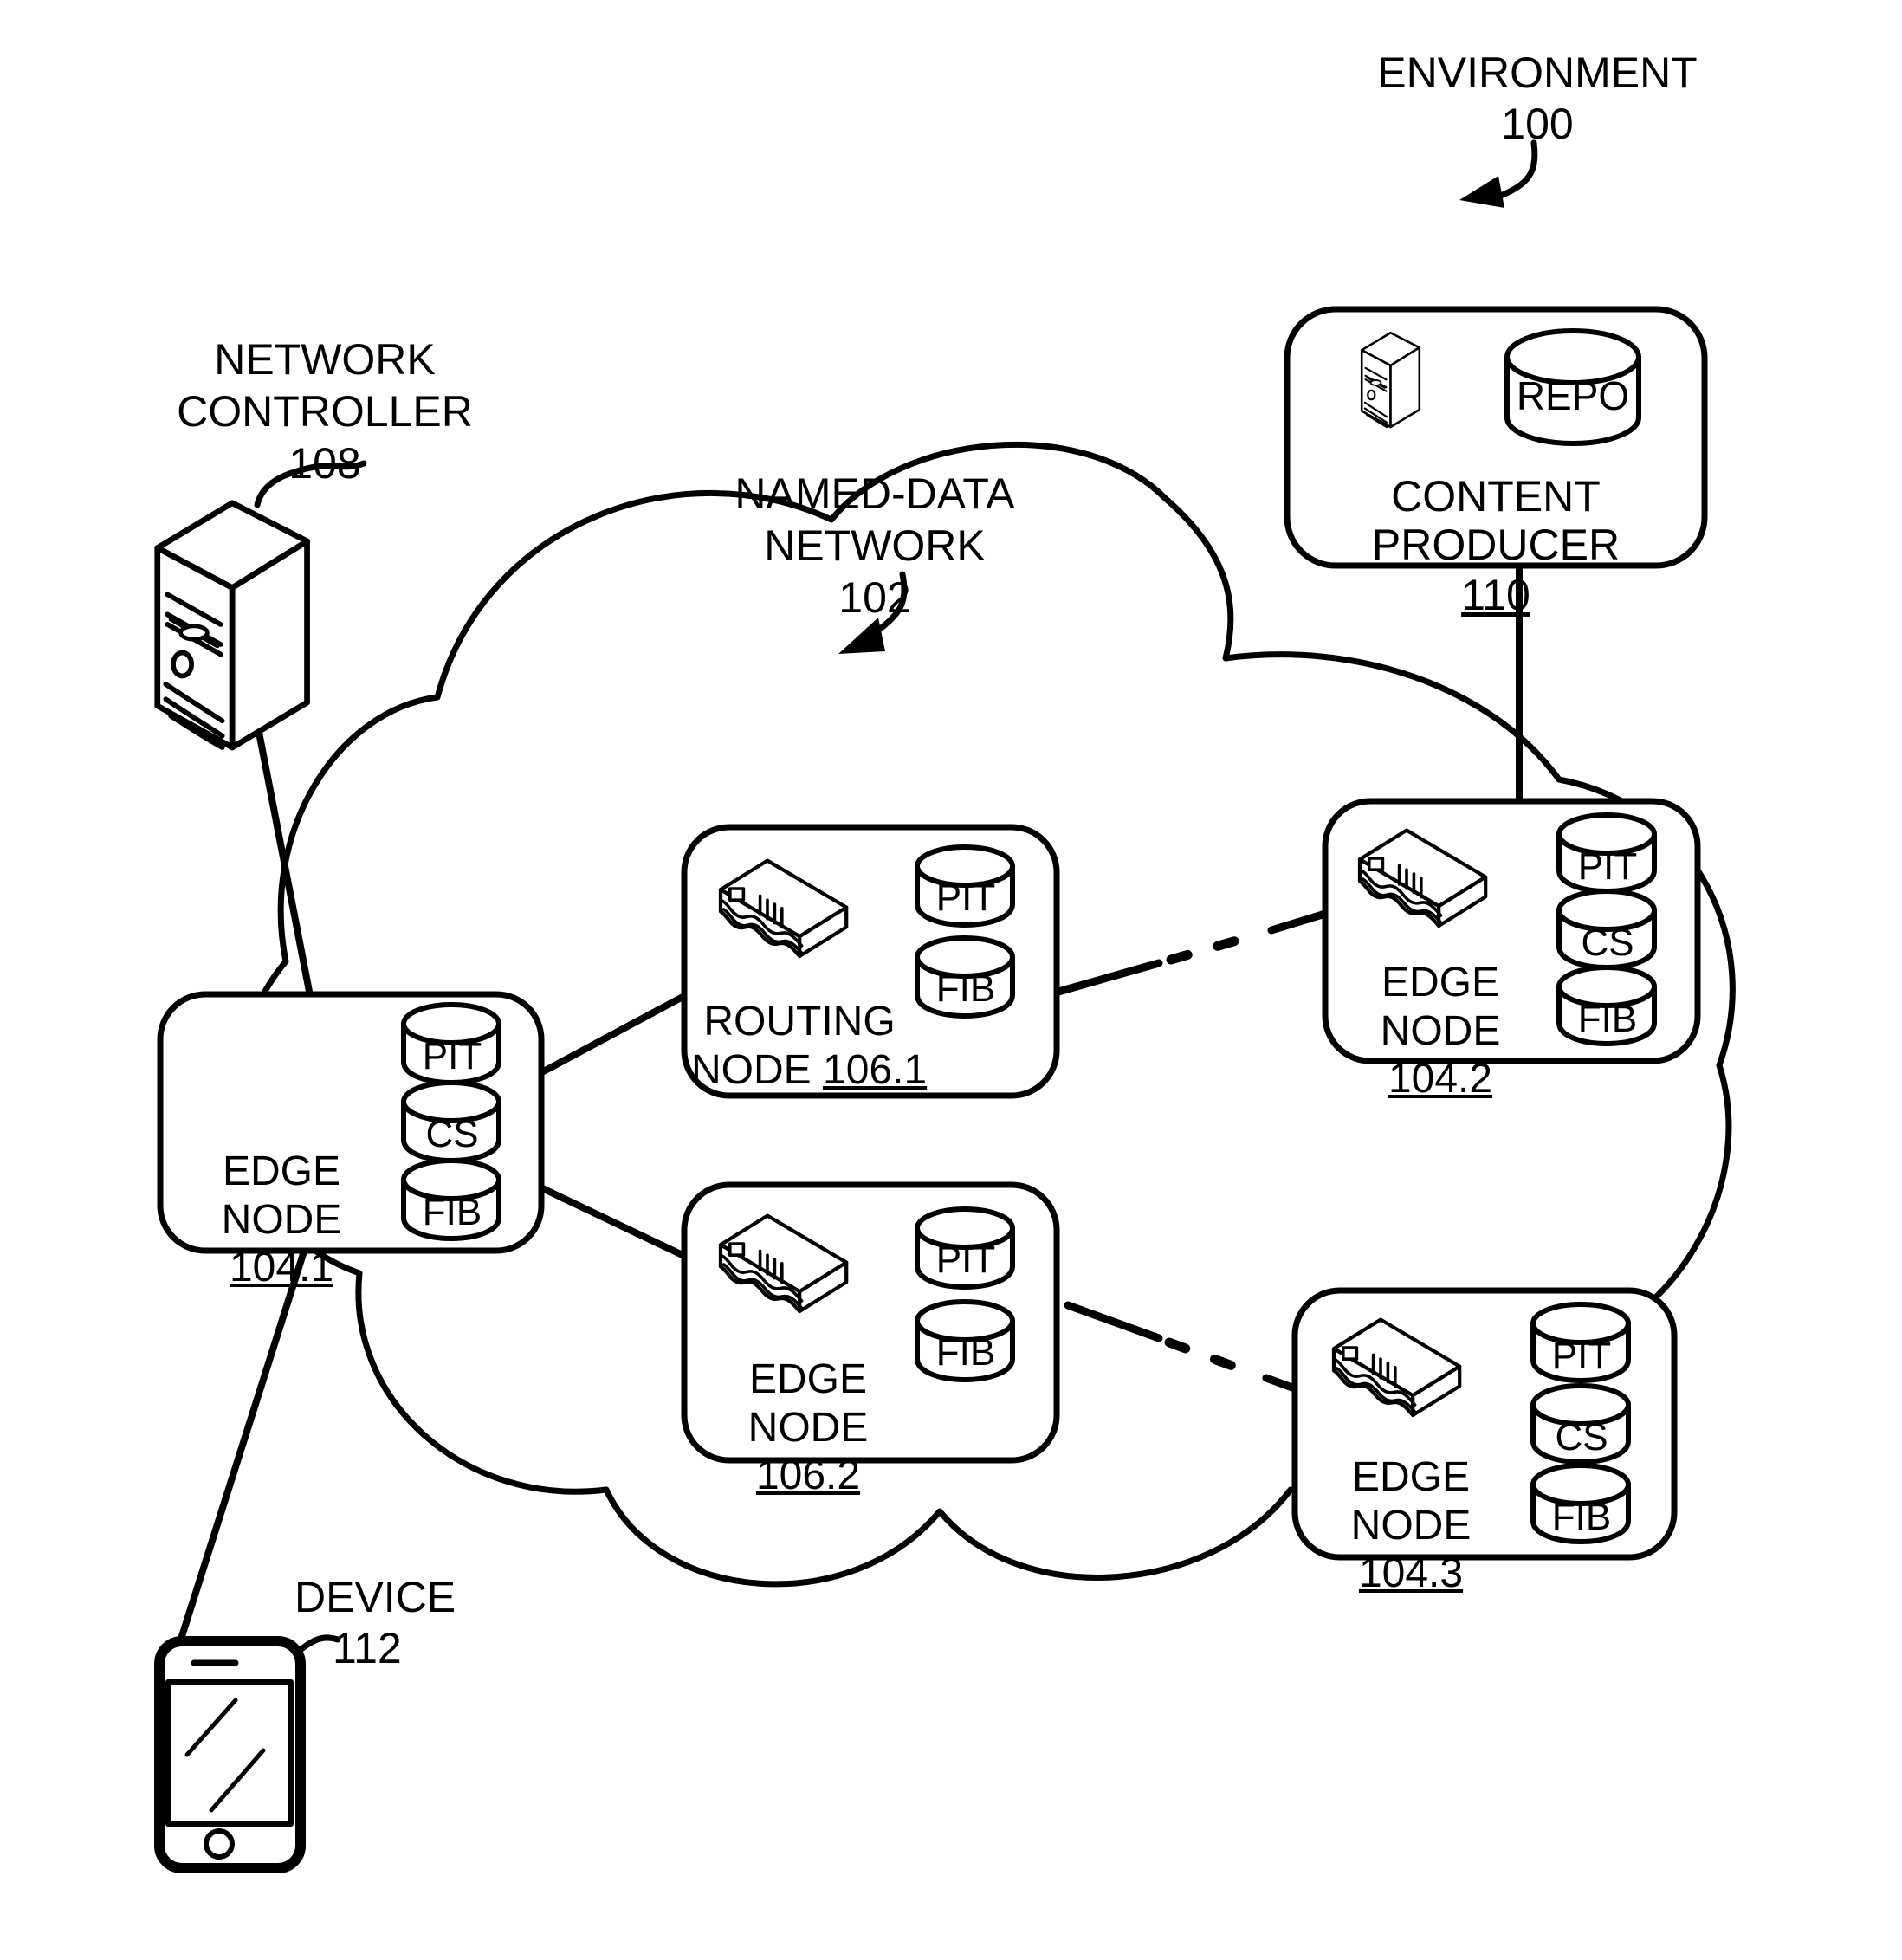  I want to click on network-controller-label-line2: CONTROLLER, so click(325, 412).